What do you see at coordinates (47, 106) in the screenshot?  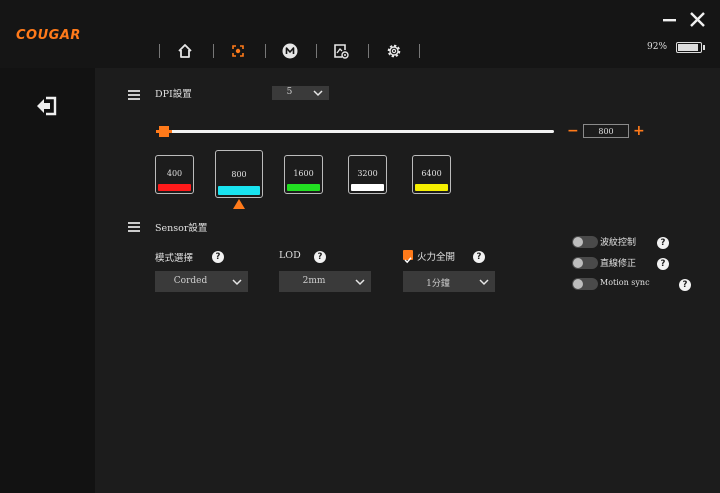 I see `logout-arrow-icon` at bounding box center [47, 106].